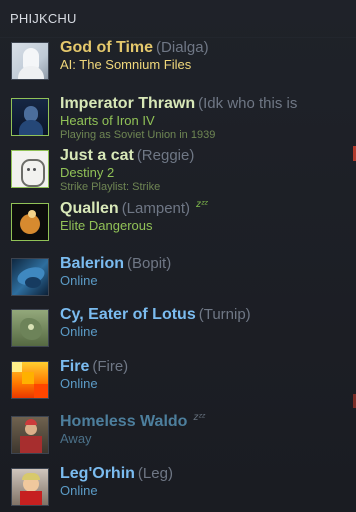 This screenshot has height=512, width=356. I want to click on friend-game: Elite Dangerous, so click(106, 225).